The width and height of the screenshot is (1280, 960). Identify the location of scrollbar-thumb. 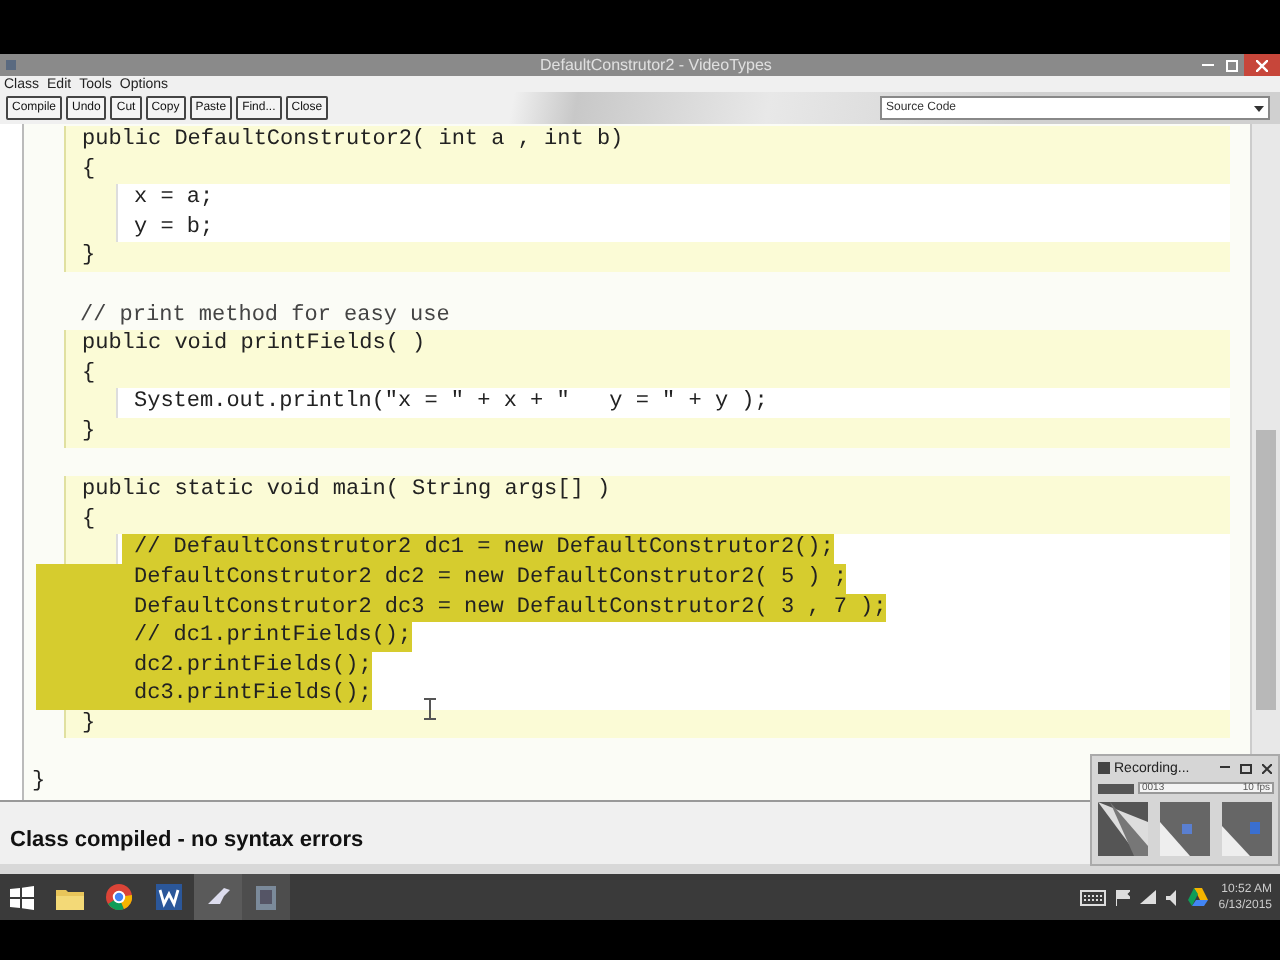
(1266, 570).